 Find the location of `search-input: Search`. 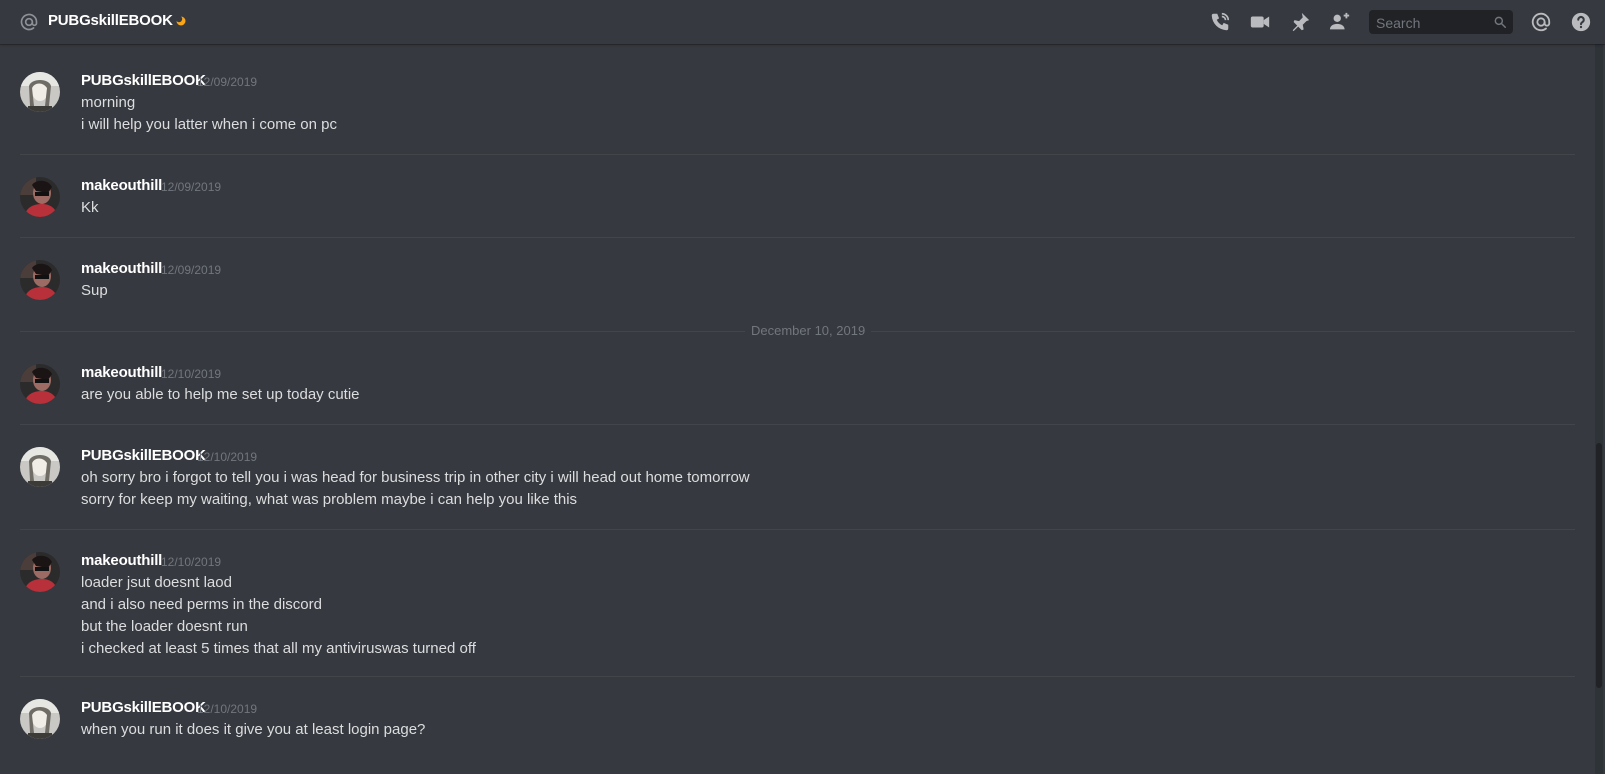

search-input: Search is located at coordinates (1441, 22).